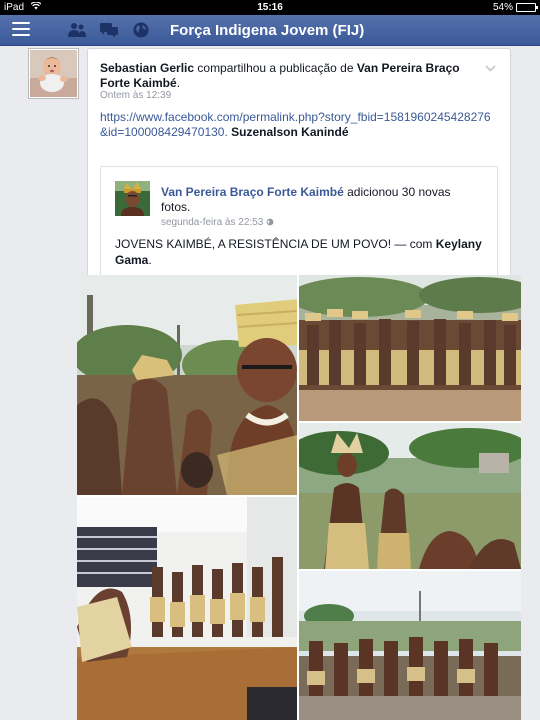  I want to click on author-name: Sebastian Gerlic, so click(147, 68).